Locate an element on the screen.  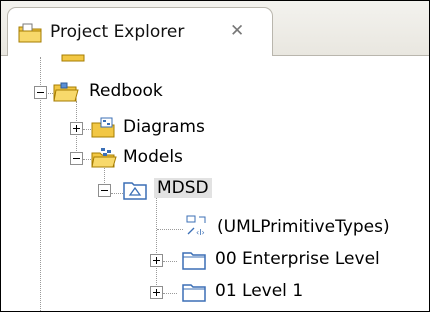
tree-item-diagrams: Diagrams is located at coordinates (215, 128).